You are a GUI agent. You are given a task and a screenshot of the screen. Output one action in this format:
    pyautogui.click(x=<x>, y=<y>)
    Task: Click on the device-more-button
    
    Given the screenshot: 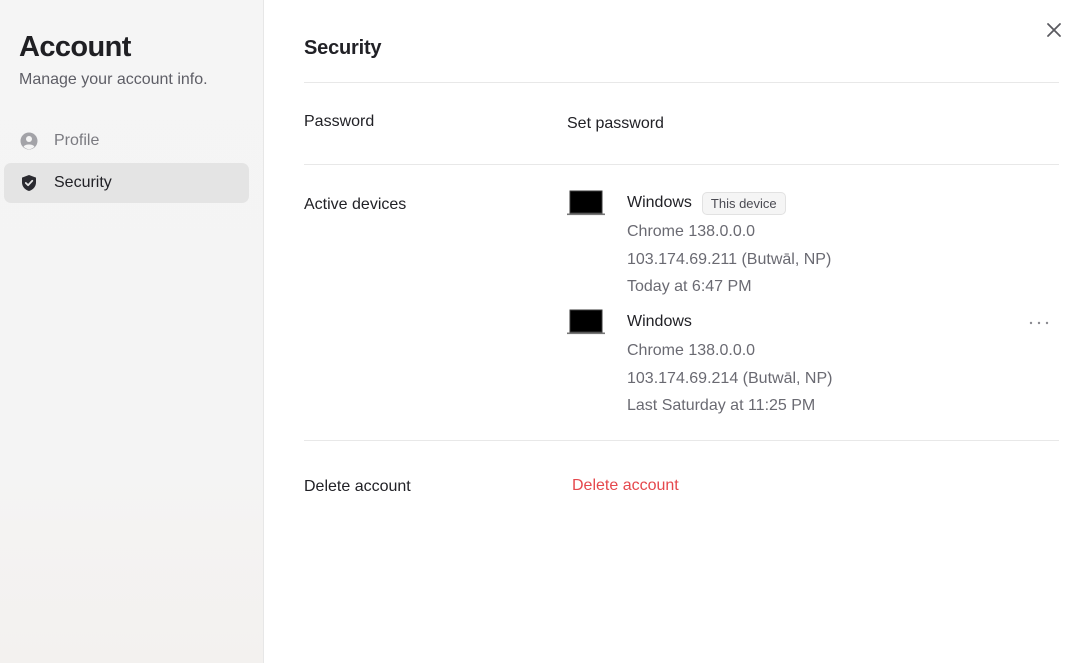 What is the action you would take?
    pyautogui.click(x=1039, y=323)
    